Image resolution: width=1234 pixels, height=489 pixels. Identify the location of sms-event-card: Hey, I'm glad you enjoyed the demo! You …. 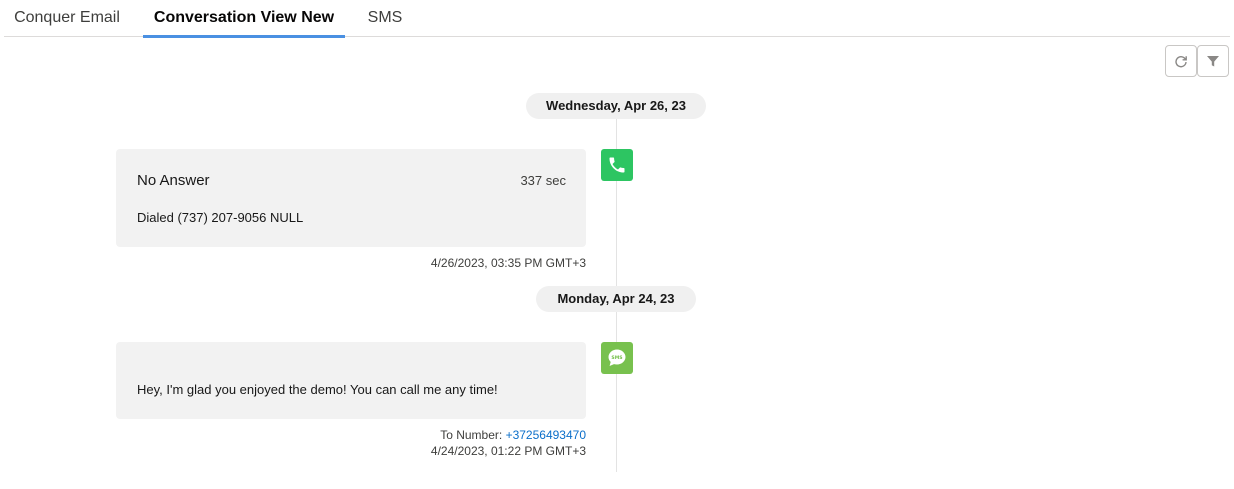
(351, 380).